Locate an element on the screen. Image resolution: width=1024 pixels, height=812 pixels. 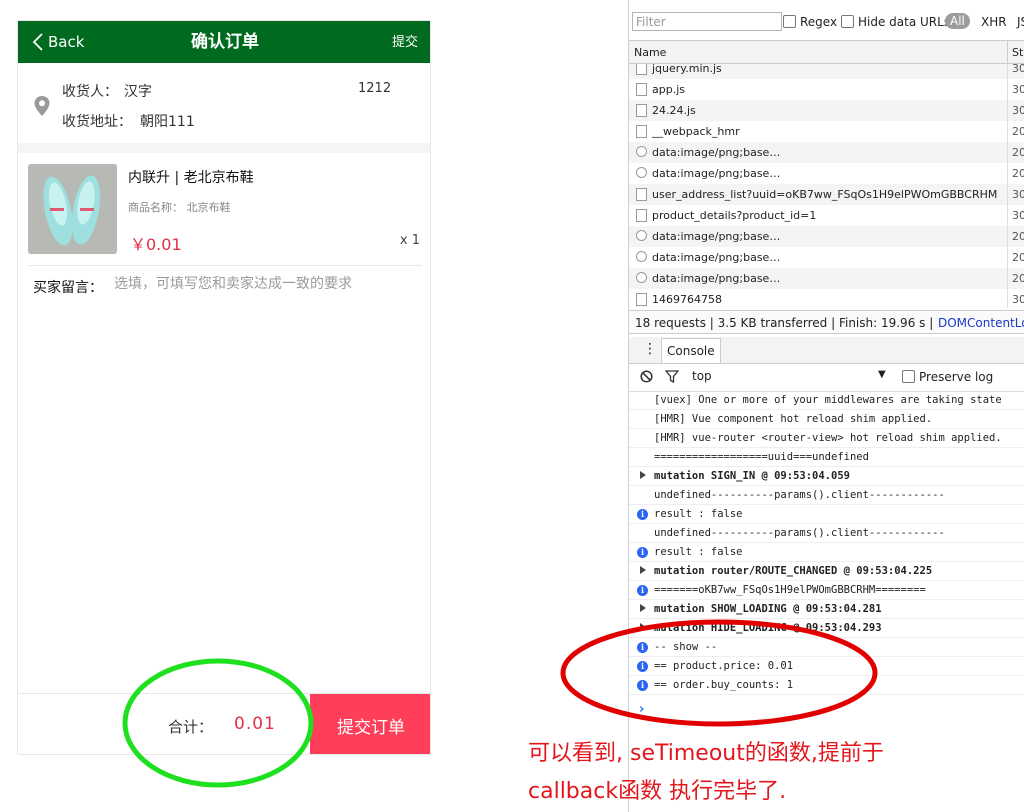
network-table-header: Name Sta is located at coordinates (826, 52).